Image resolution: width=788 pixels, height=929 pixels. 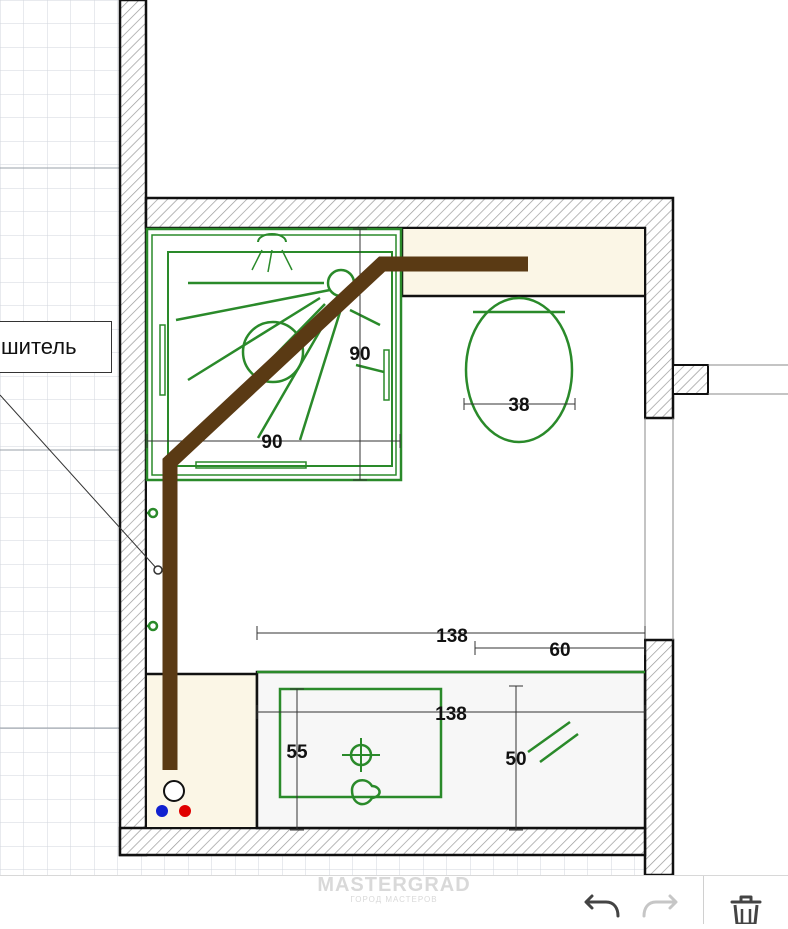 What do you see at coordinates (394, 899) in the screenshot?
I see `watermark-tagline: ГОРОД МАСТЕРОВ` at bounding box center [394, 899].